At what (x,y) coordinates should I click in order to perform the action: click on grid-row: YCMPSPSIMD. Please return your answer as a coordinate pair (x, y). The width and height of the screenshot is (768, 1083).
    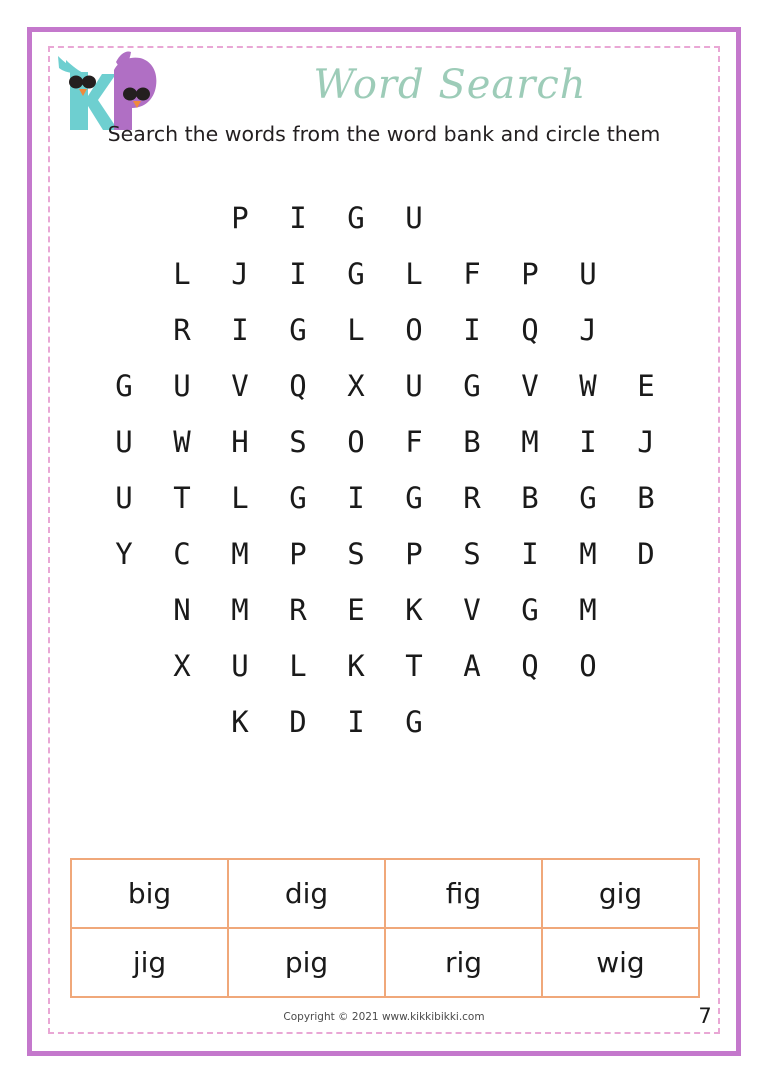
    Looking at the image, I should click on (385, 554).